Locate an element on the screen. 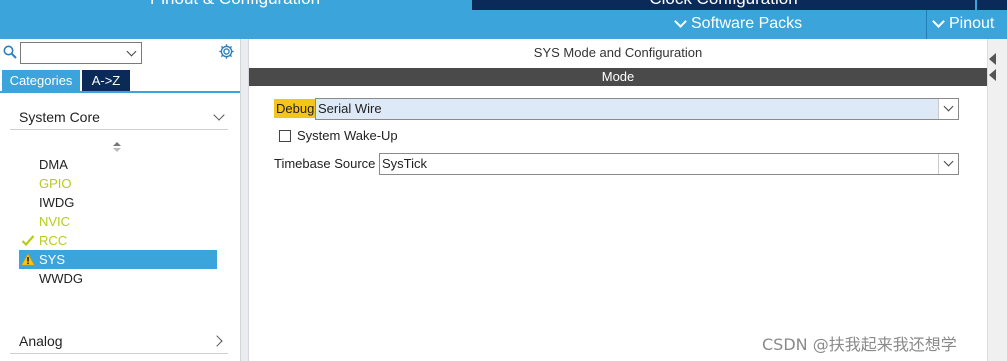 This screenshot has width=1007, height=361. list-item-dma: DMA is located at coordinates (118, 164).